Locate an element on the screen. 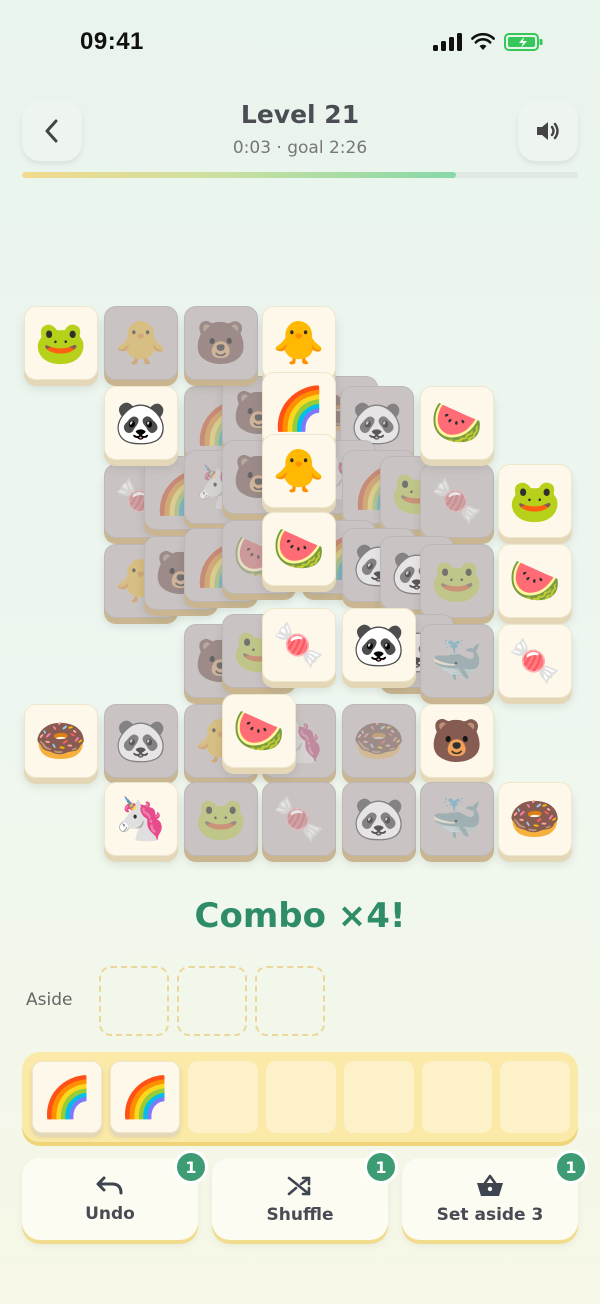 The image size is (600, 1304). shuffle-label: Shuffle is located at coordinates (300, 1215).